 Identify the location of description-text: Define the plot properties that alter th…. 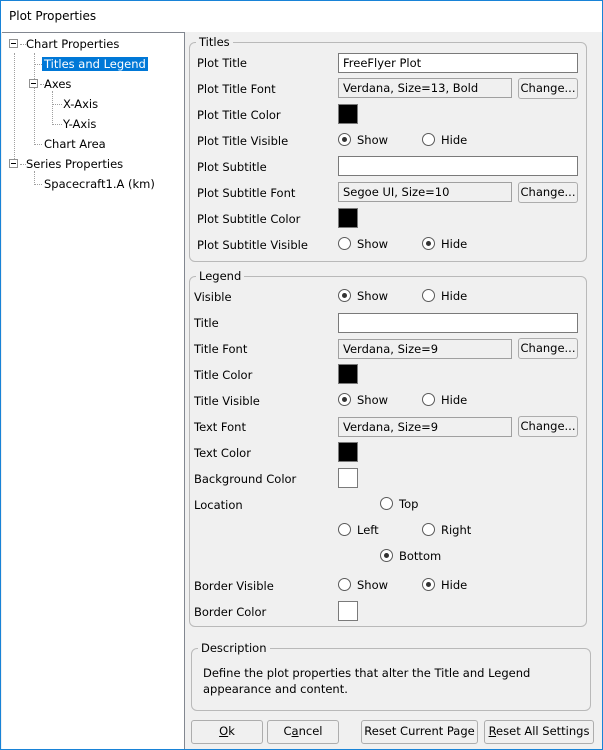
(367, 681).